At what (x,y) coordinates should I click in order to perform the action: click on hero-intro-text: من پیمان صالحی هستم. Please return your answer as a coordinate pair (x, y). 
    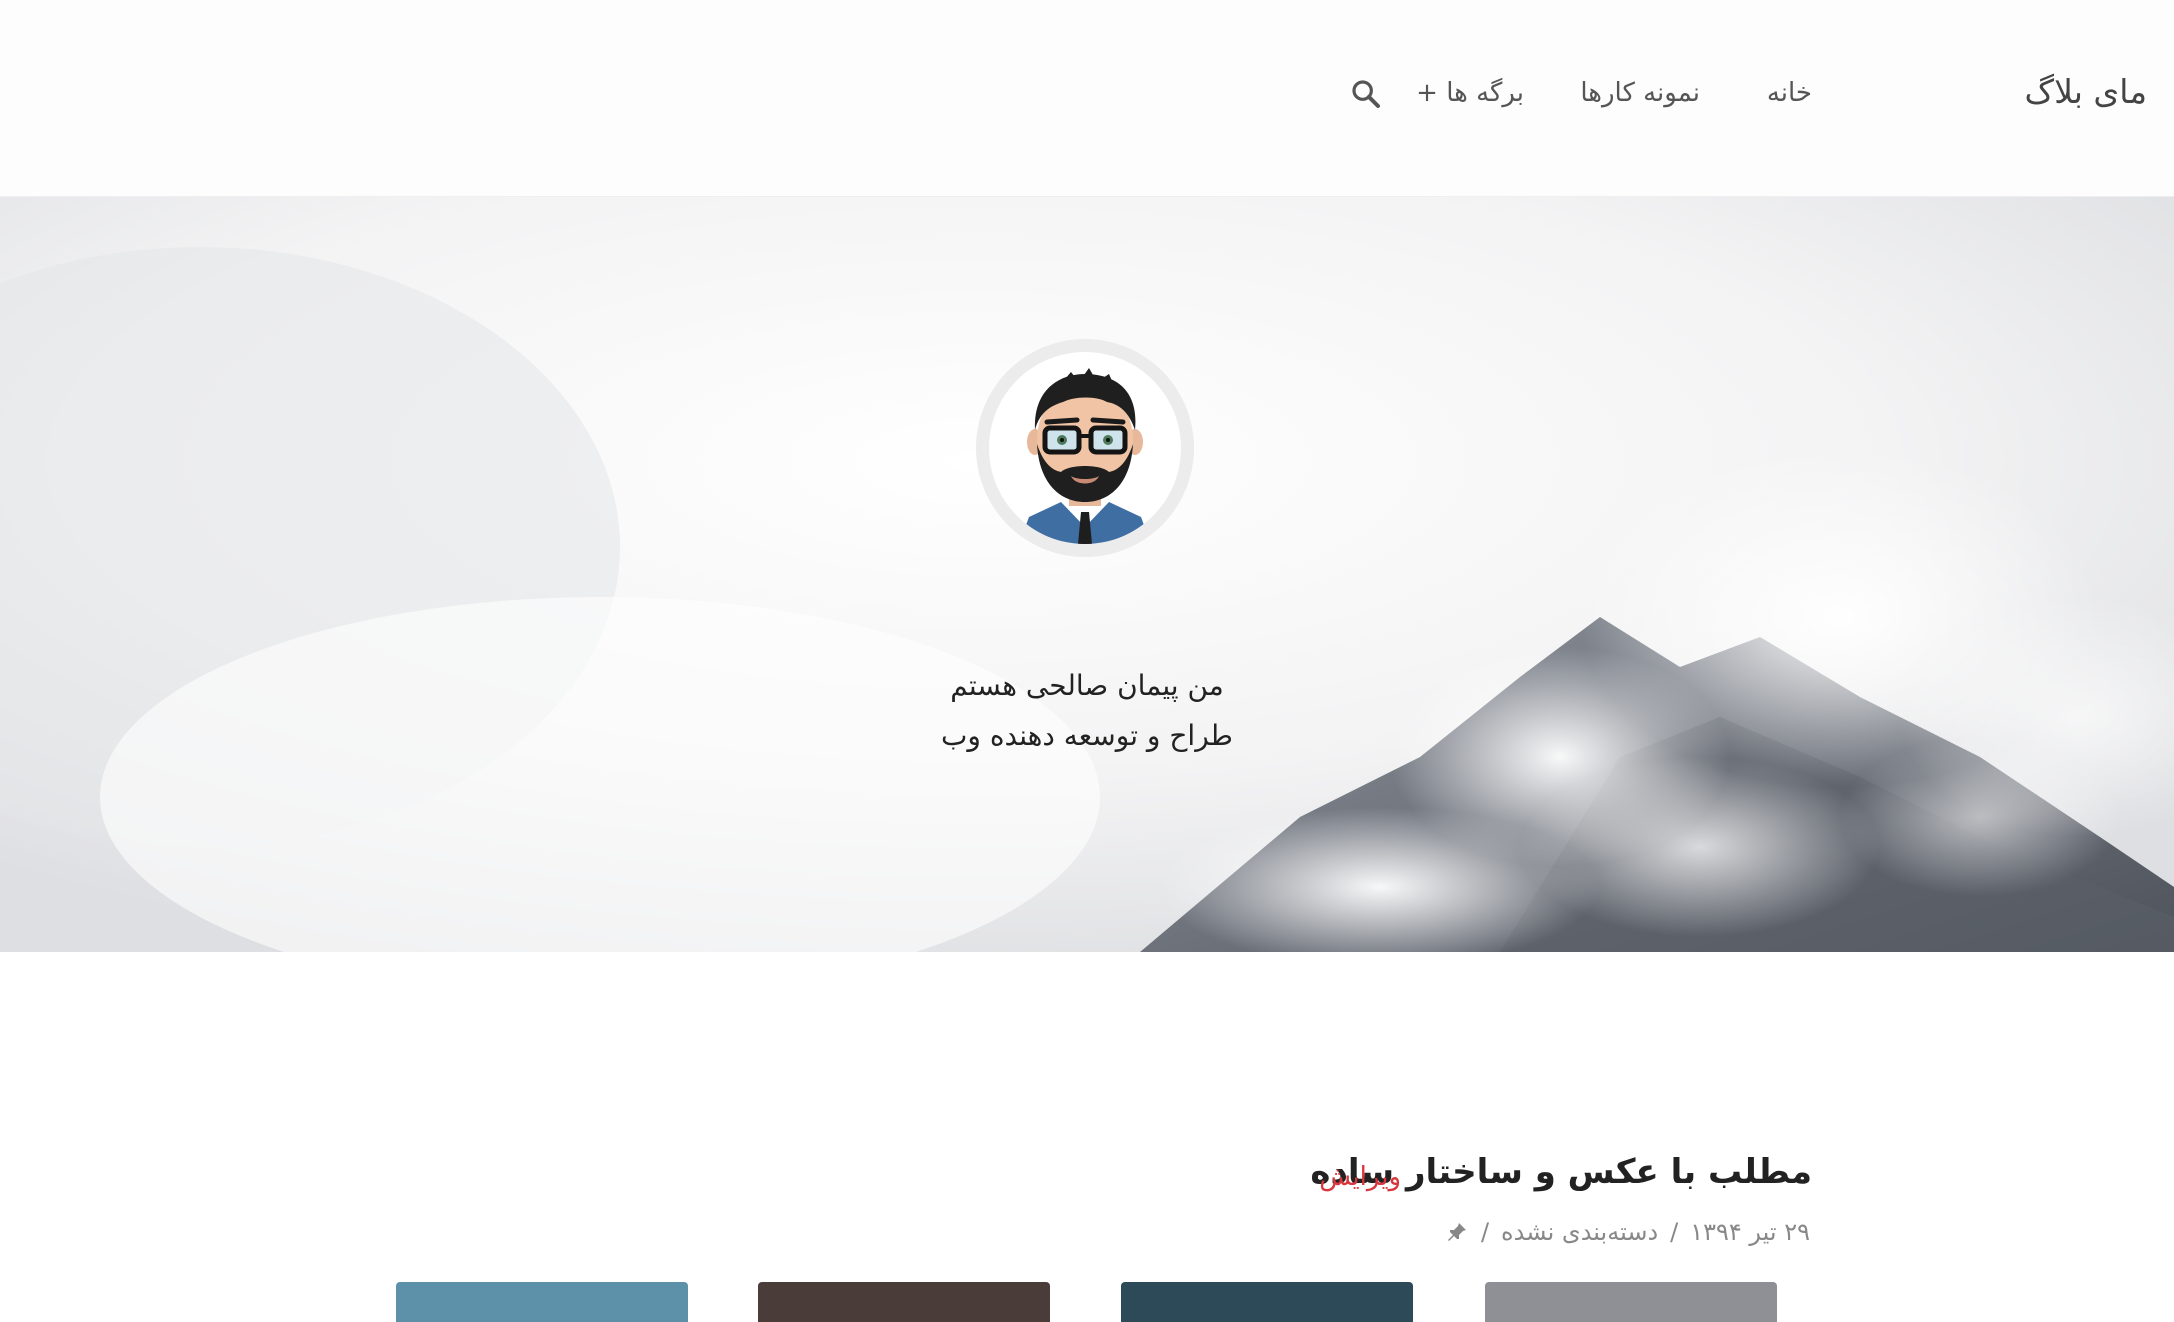
    Looking at the image, I should click on (1087, 685).